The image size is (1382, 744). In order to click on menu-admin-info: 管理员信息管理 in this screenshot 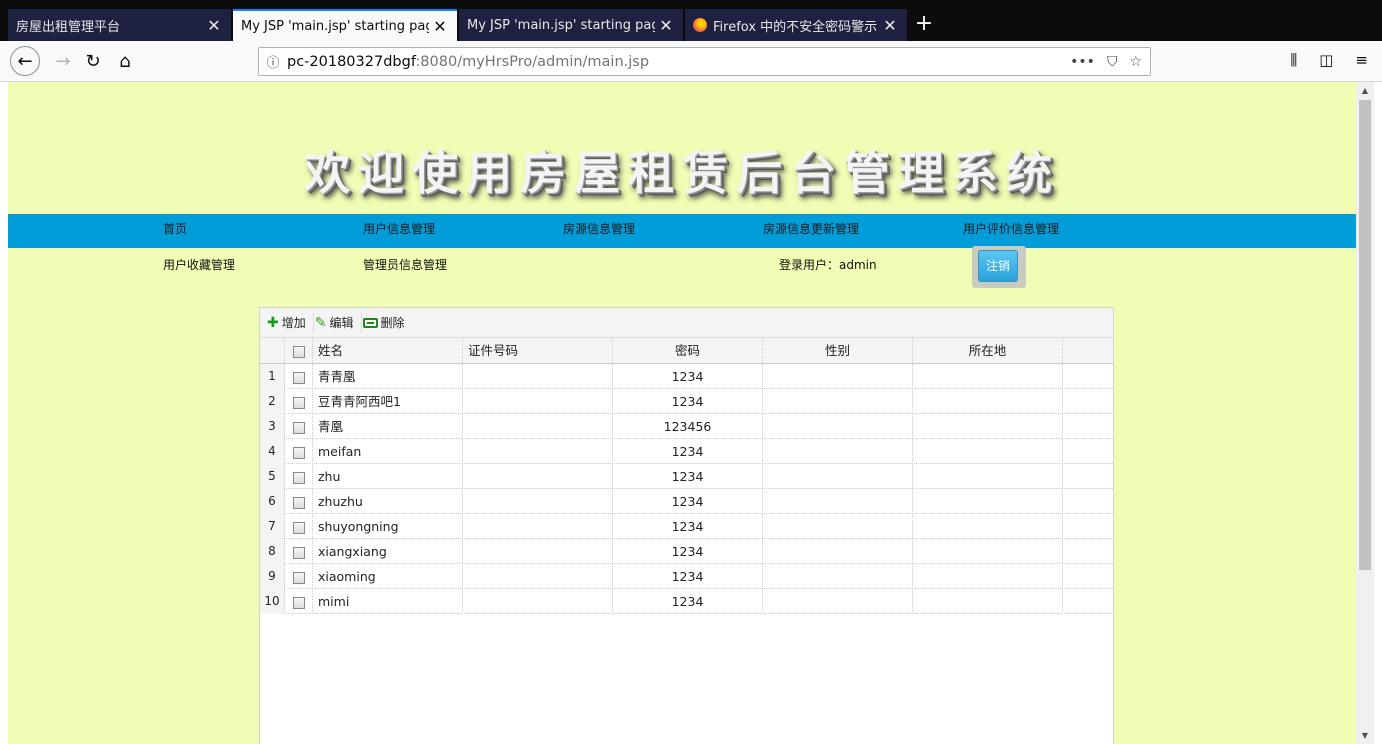, I will do `click(405, 264)`.